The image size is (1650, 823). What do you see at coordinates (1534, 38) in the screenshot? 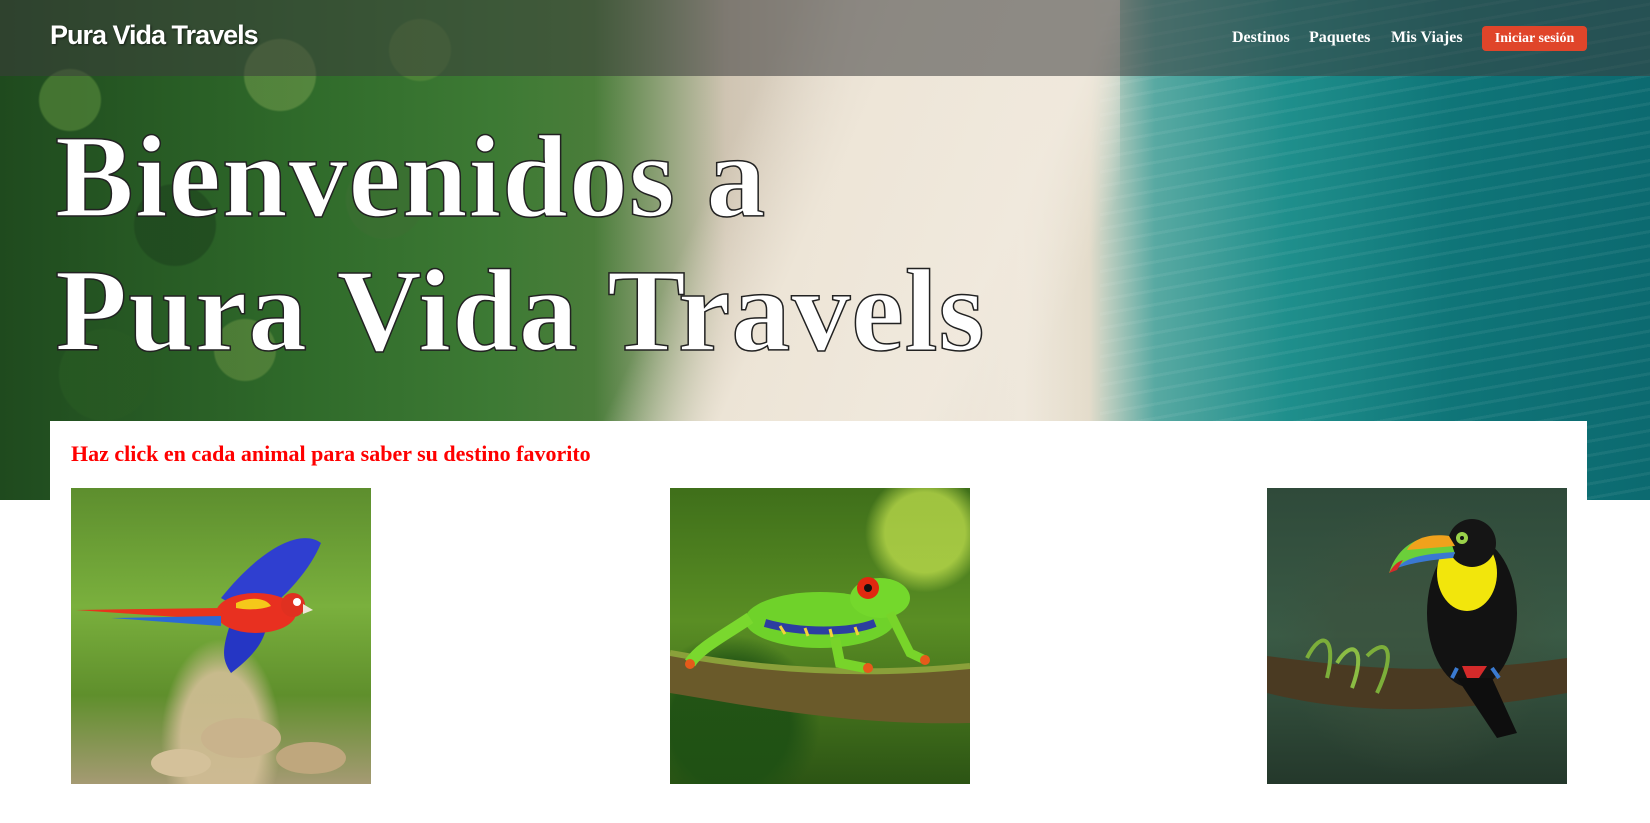
I see `login-button: Iniciar sesión` at bounding box center [1534, 38].